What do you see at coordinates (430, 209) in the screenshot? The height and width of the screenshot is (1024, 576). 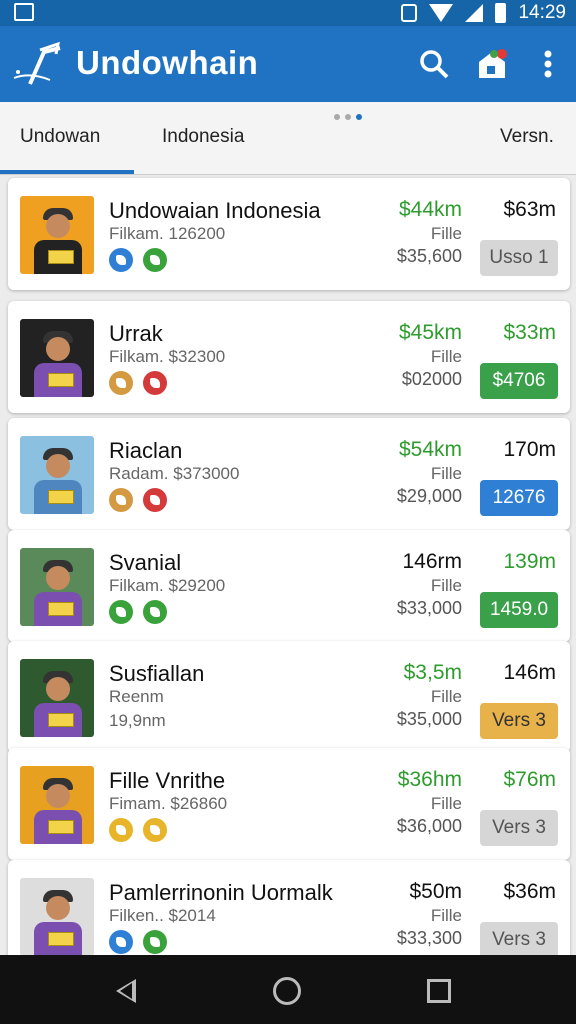 I see `item-value-primary: $44km` at bounding box center [430, 209].